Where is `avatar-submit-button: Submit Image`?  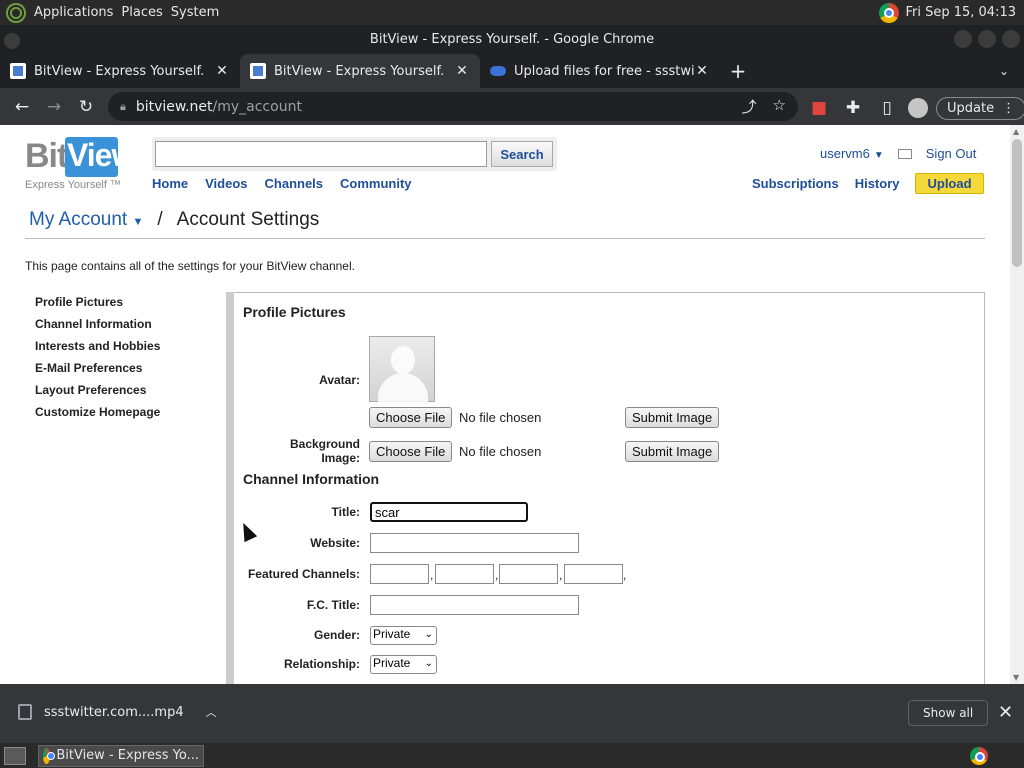
avatar-submit-button: Submit Image is located at coordinates (672, 417).